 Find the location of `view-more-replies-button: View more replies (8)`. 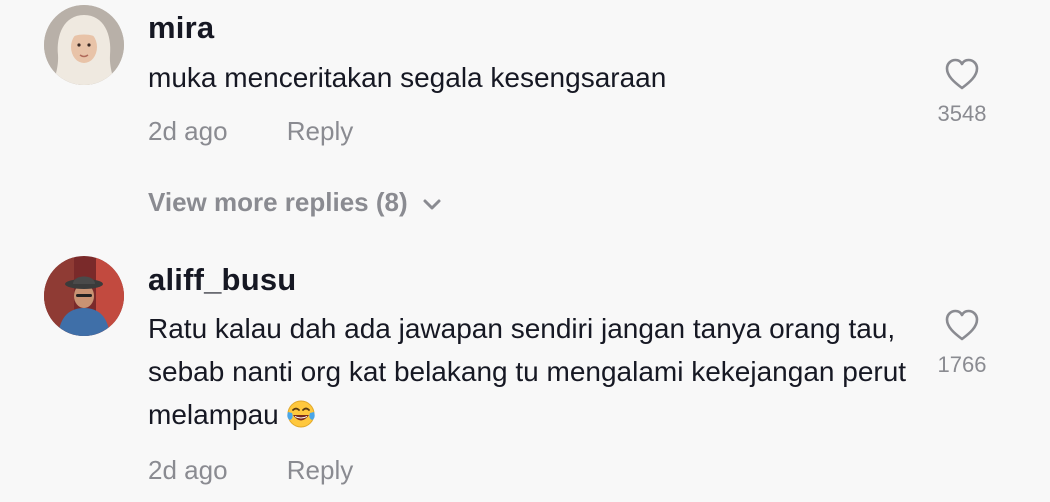

view-more-replies-button: View more replies (8) is located at coordinates (295, 202).